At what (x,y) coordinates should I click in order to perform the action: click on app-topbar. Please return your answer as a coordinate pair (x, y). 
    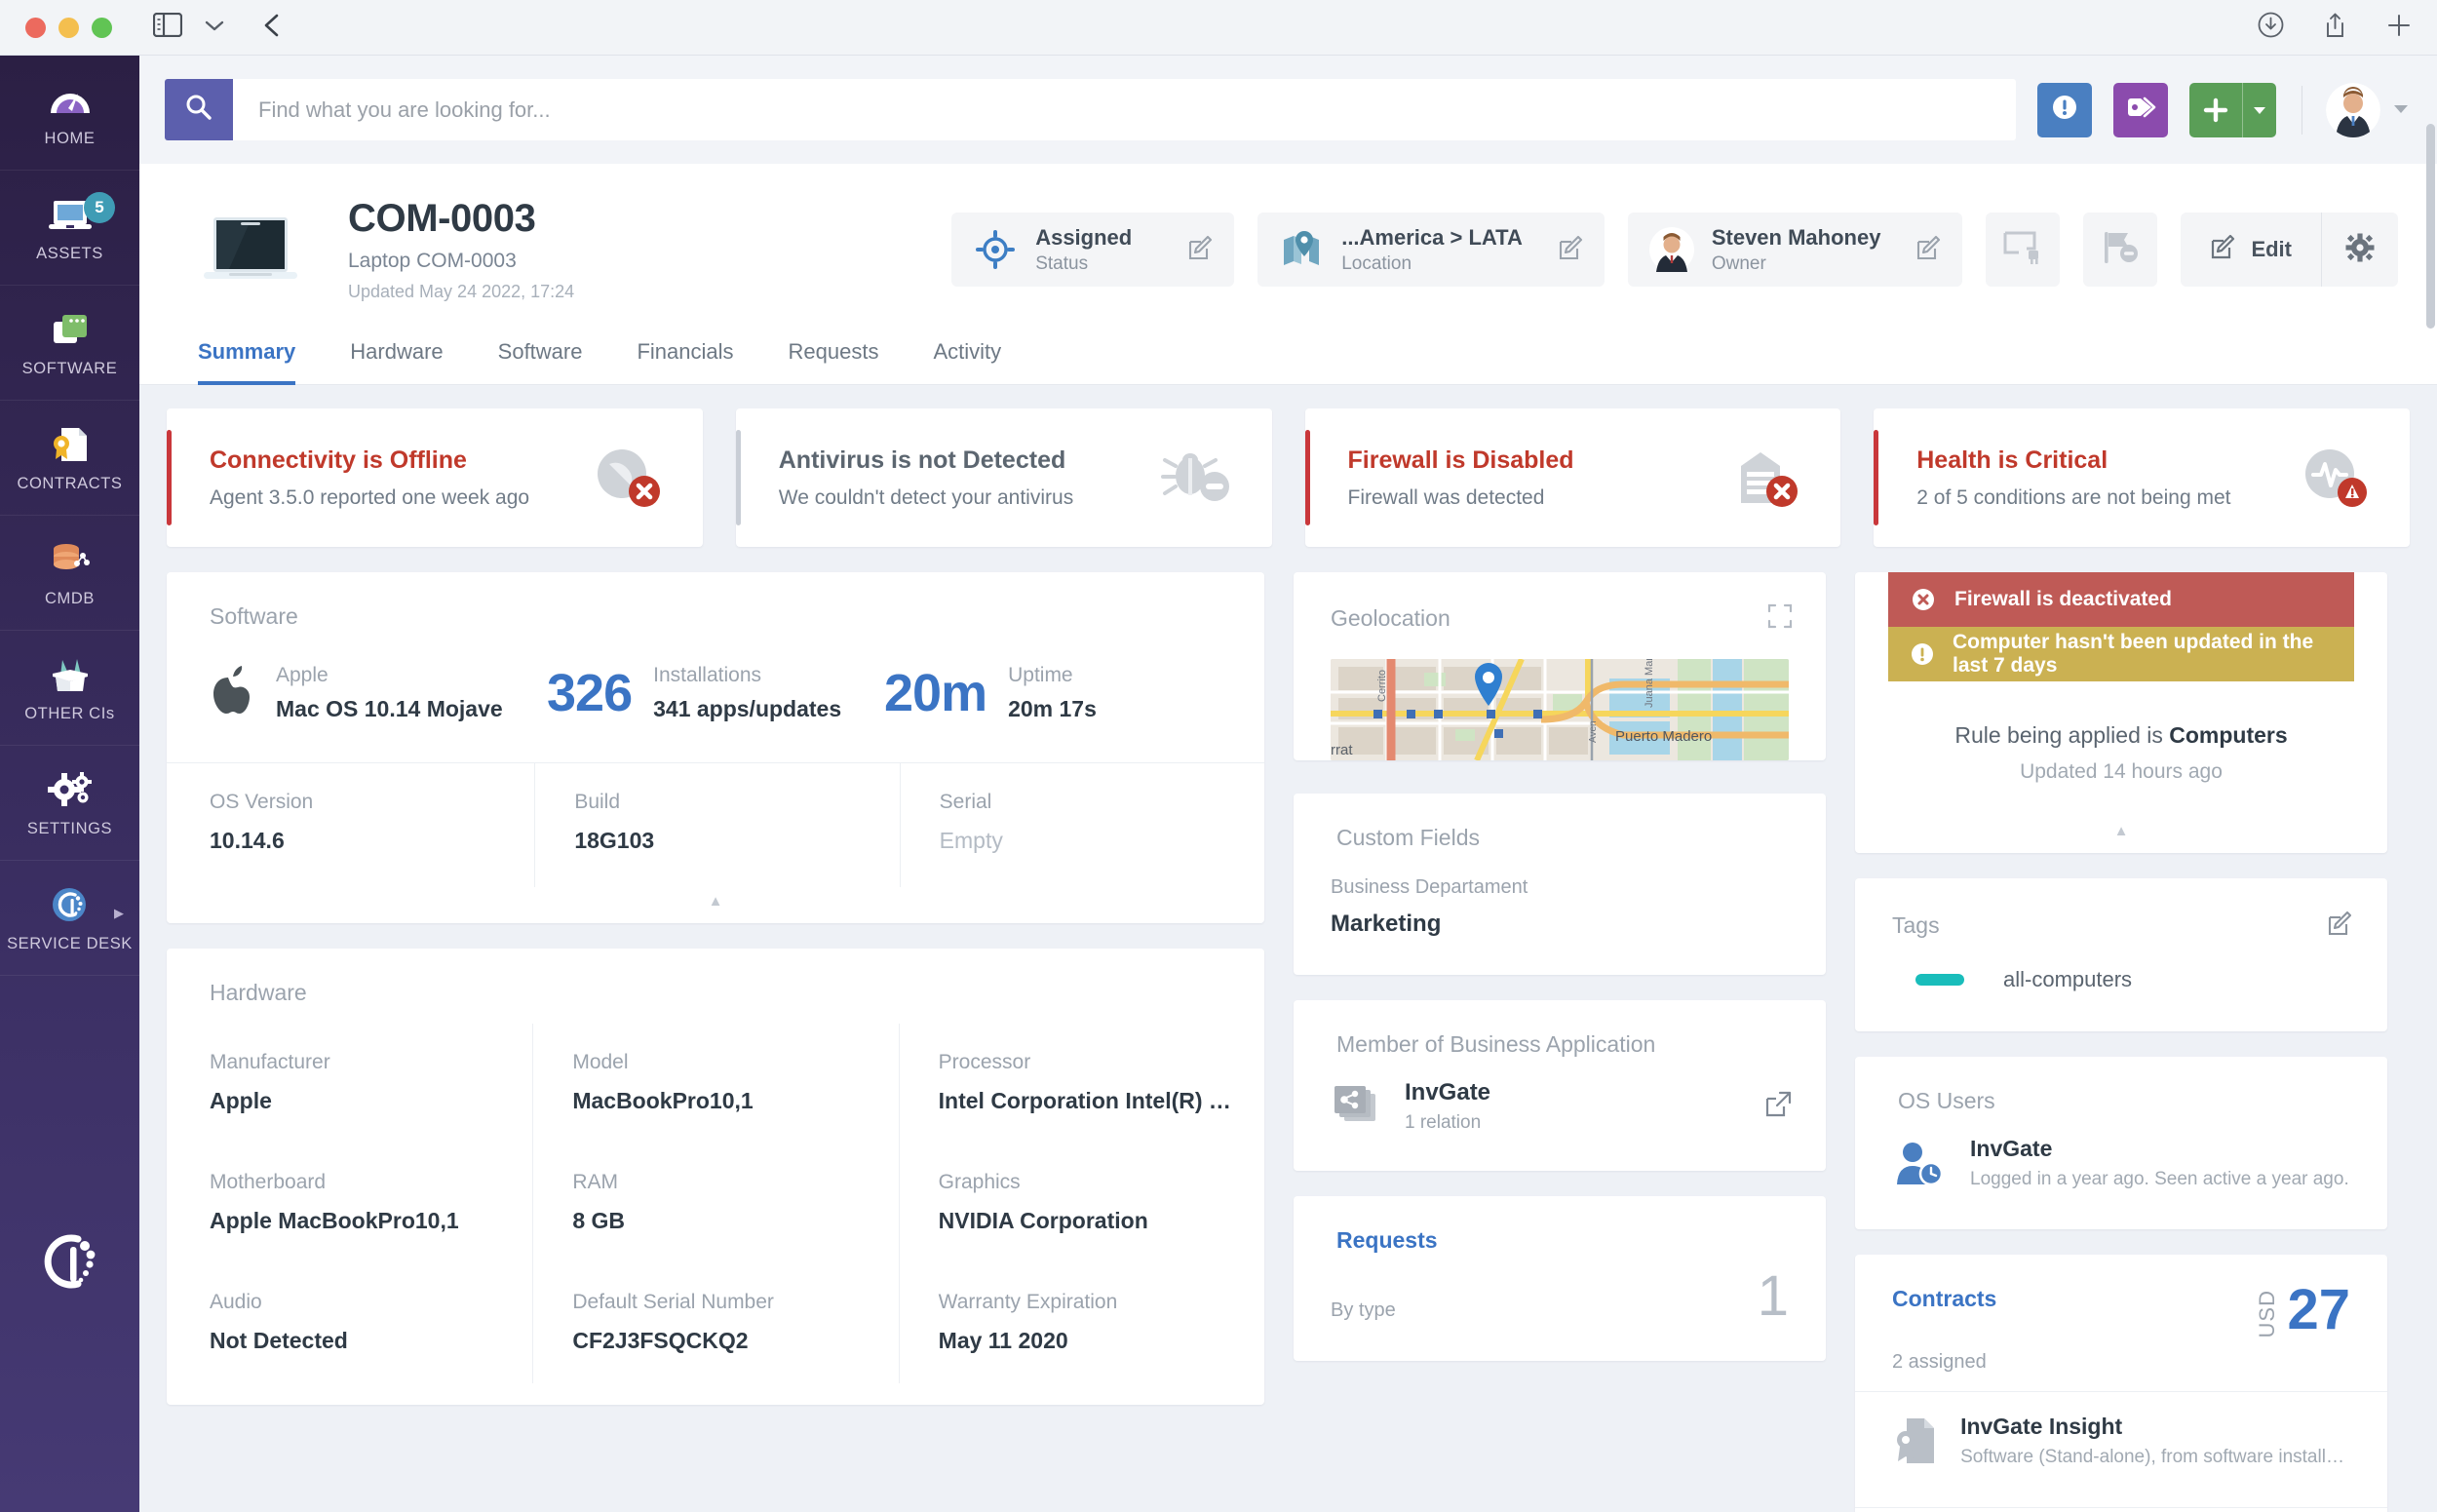
    Looking at the image, I should click on (1288, 110).